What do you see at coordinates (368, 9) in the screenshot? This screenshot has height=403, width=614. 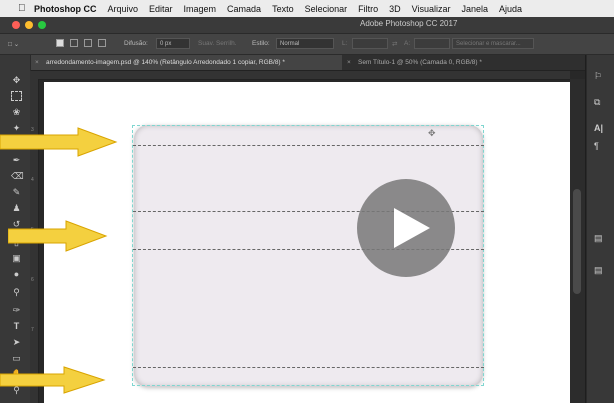 I see `menu-filtro: Filtro` at bounding box center [368, 9].